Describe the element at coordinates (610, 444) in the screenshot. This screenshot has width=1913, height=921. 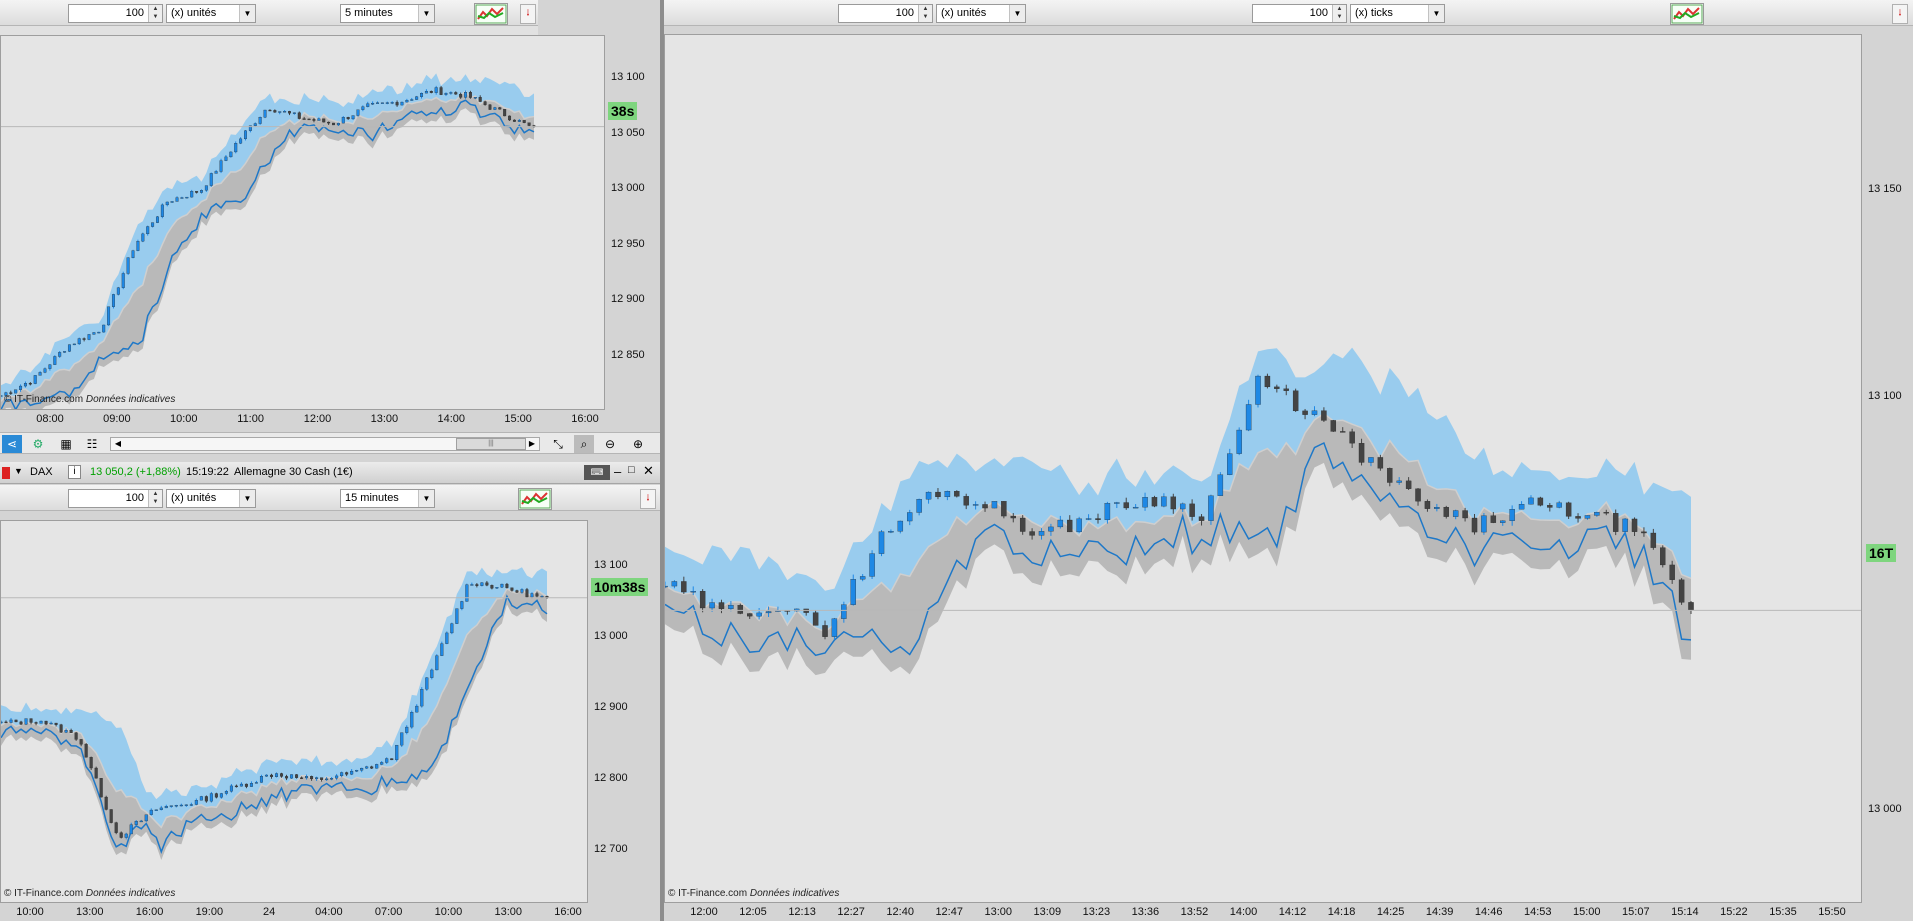
I see `zoom-out-icon: ⊖` at that location.